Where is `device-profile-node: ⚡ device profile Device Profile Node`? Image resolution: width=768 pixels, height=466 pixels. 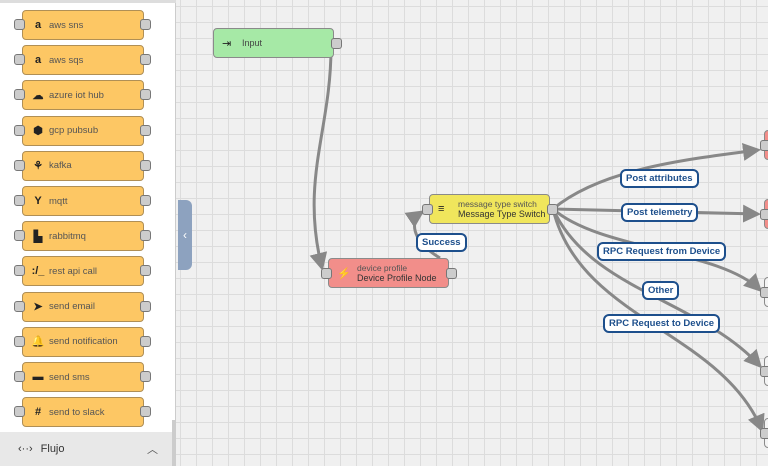
device-profile-node: ⚡ device profile Device Profile Node is located at coordinates (388, 273).